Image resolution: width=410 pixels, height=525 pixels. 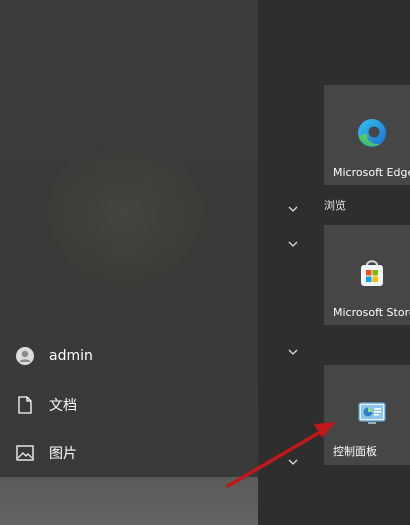 What do you see at coordinates (129, 356) in the screenshot?
I see `user-account-item: admin` at bounding box center [129, 356].